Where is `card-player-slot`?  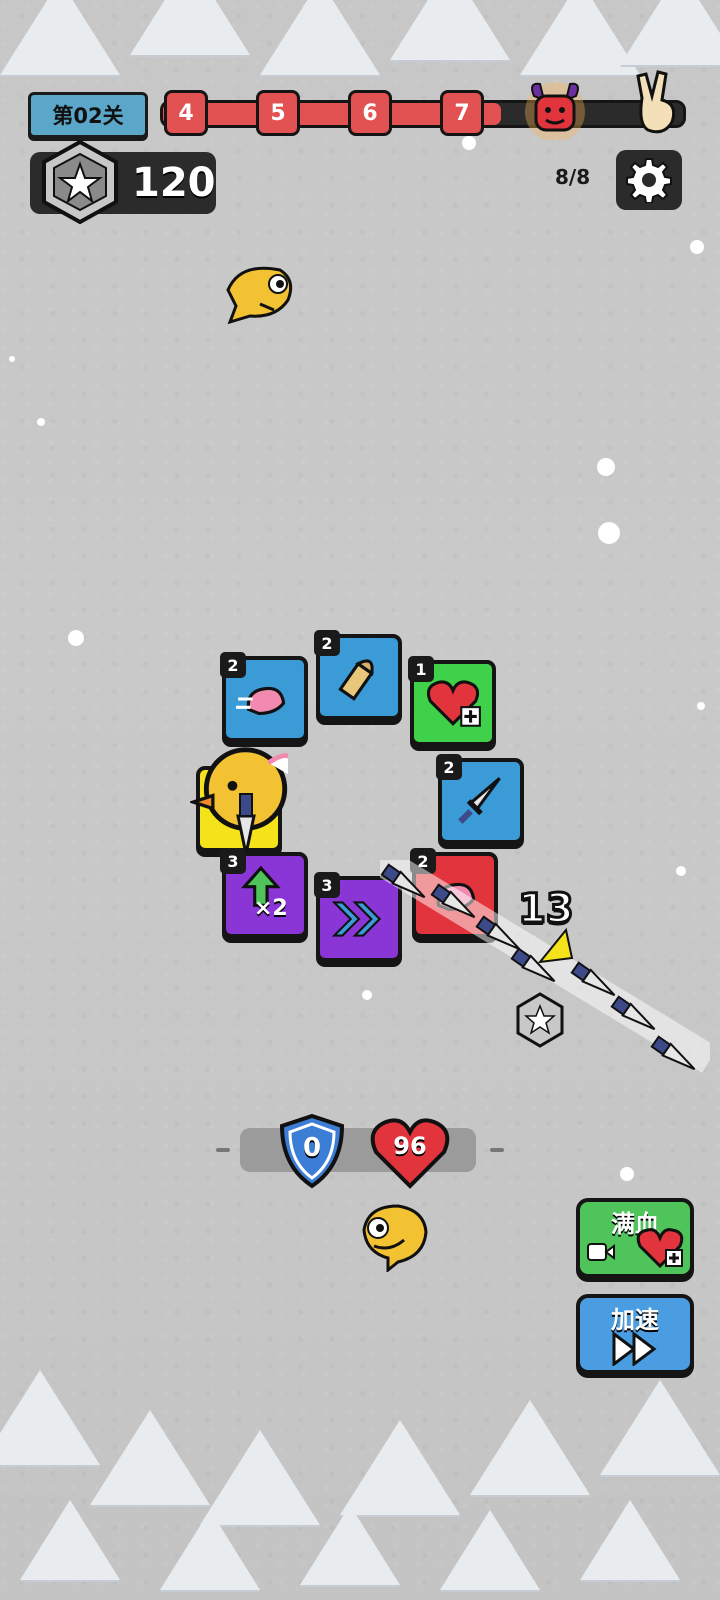
card-player-slot is located at coordinates (239, 801).